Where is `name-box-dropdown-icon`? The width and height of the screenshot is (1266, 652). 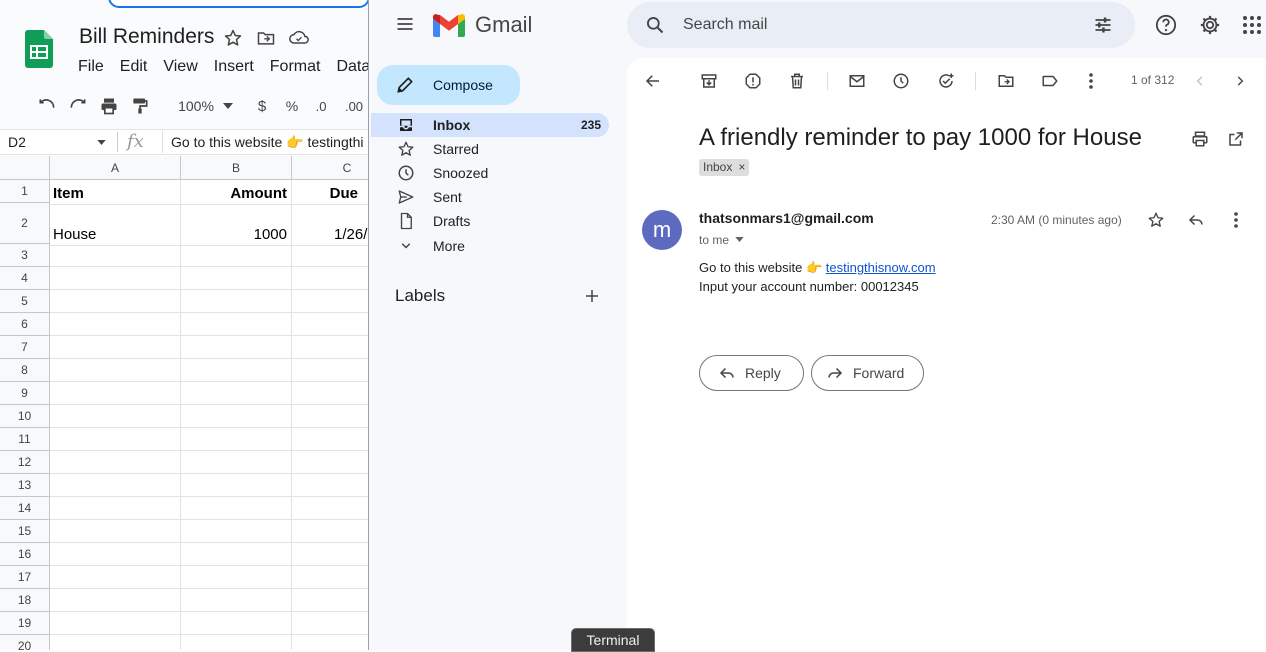 name-box-dropdown-icon is located at coordinates (101, 142).